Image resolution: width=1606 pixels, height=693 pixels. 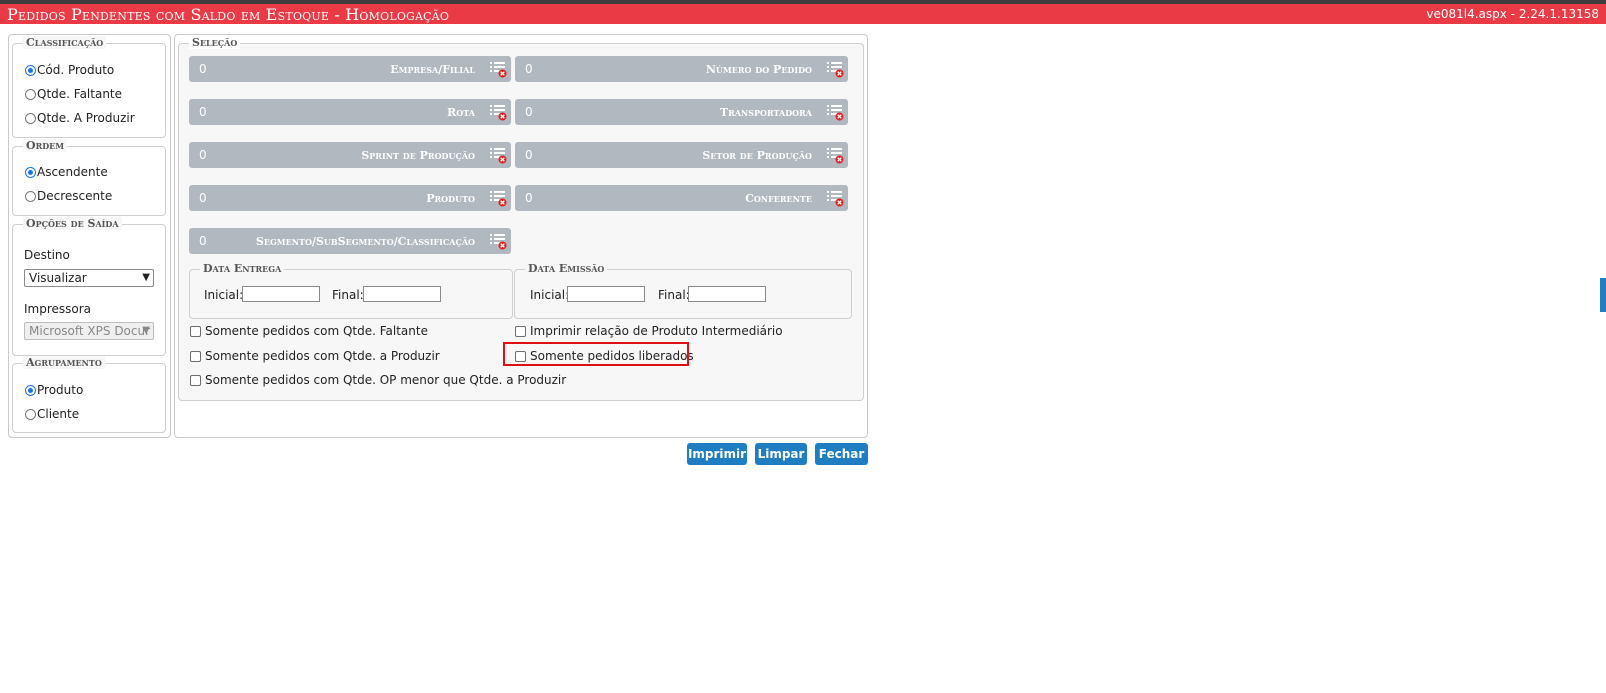 I want to click on radio-label: Decrescente, so click(x=75, y=196).